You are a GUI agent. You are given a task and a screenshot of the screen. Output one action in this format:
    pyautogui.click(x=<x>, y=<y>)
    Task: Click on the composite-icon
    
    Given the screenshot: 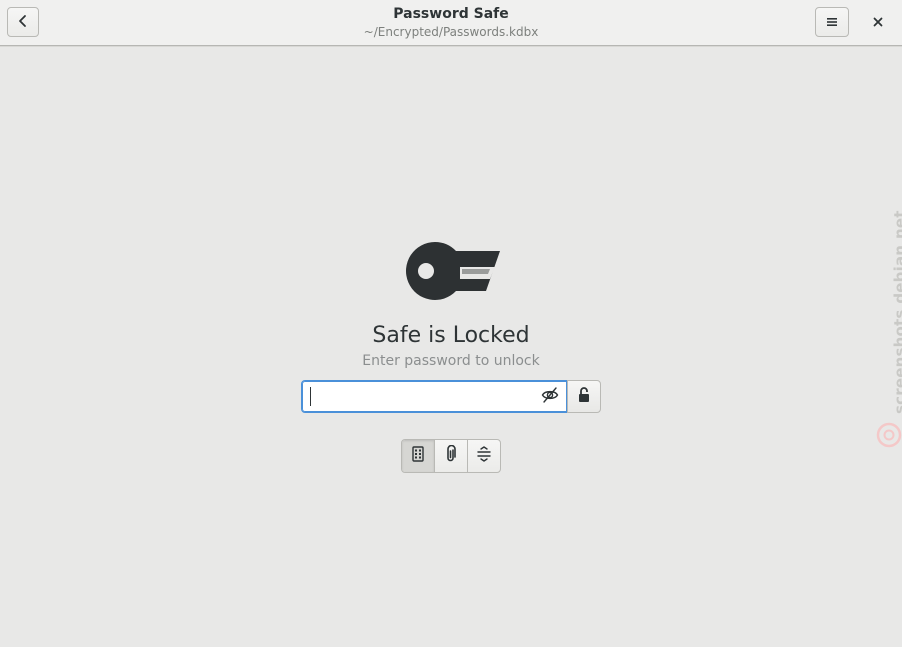 What is the action you would take?
    pyautogui.click(x=484, y=456)
    